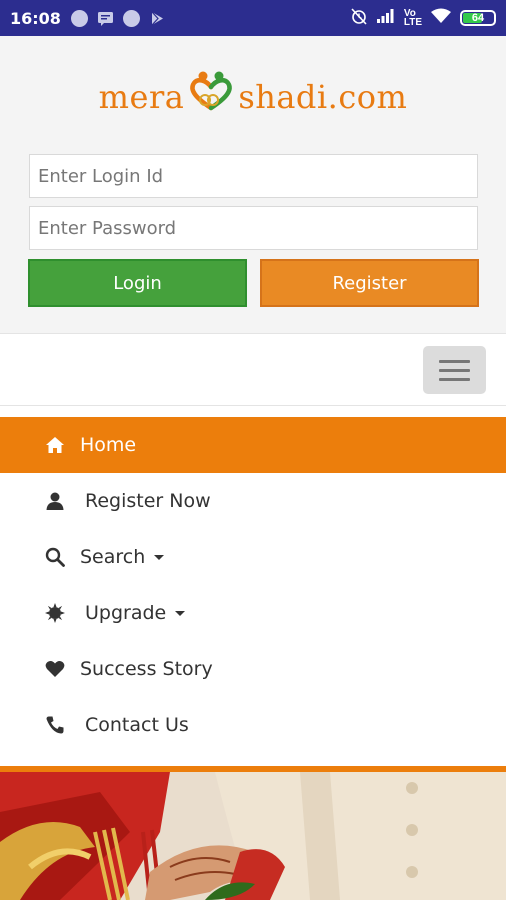 This screenshot has width=506, height=900. I want to click on logo-text-shadi: shadi.com, so click(323, 97).